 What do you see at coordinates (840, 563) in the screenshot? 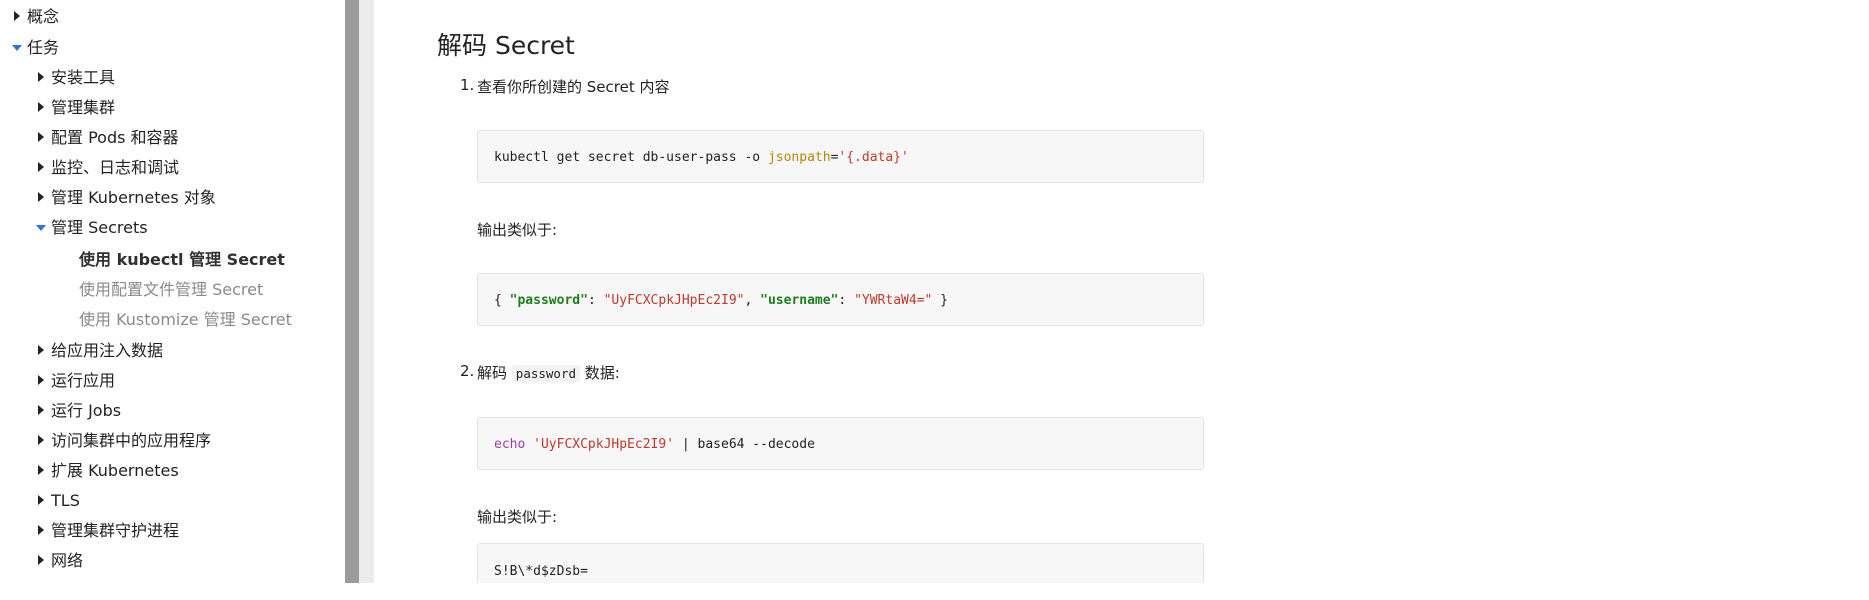
I see `code-block-output-decoded: S!B\*d$zDsb=` at bounding box center [840, 563].